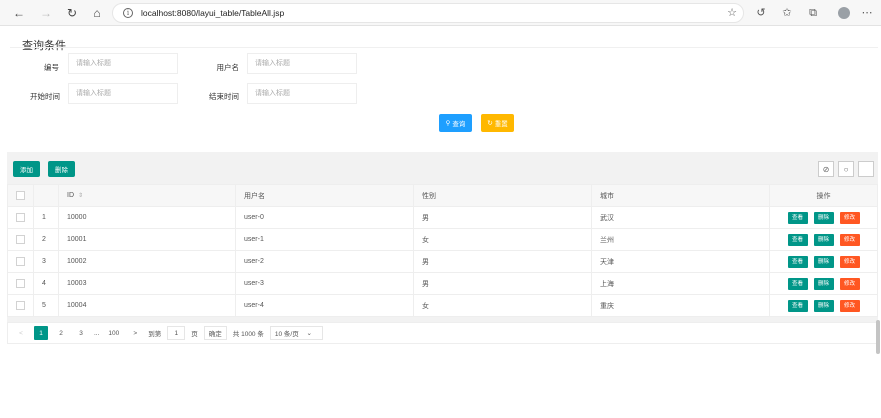  Describe the element at coordinates (501, 124) in the screenshot. I see `reset-button-label: 重置` at that location.